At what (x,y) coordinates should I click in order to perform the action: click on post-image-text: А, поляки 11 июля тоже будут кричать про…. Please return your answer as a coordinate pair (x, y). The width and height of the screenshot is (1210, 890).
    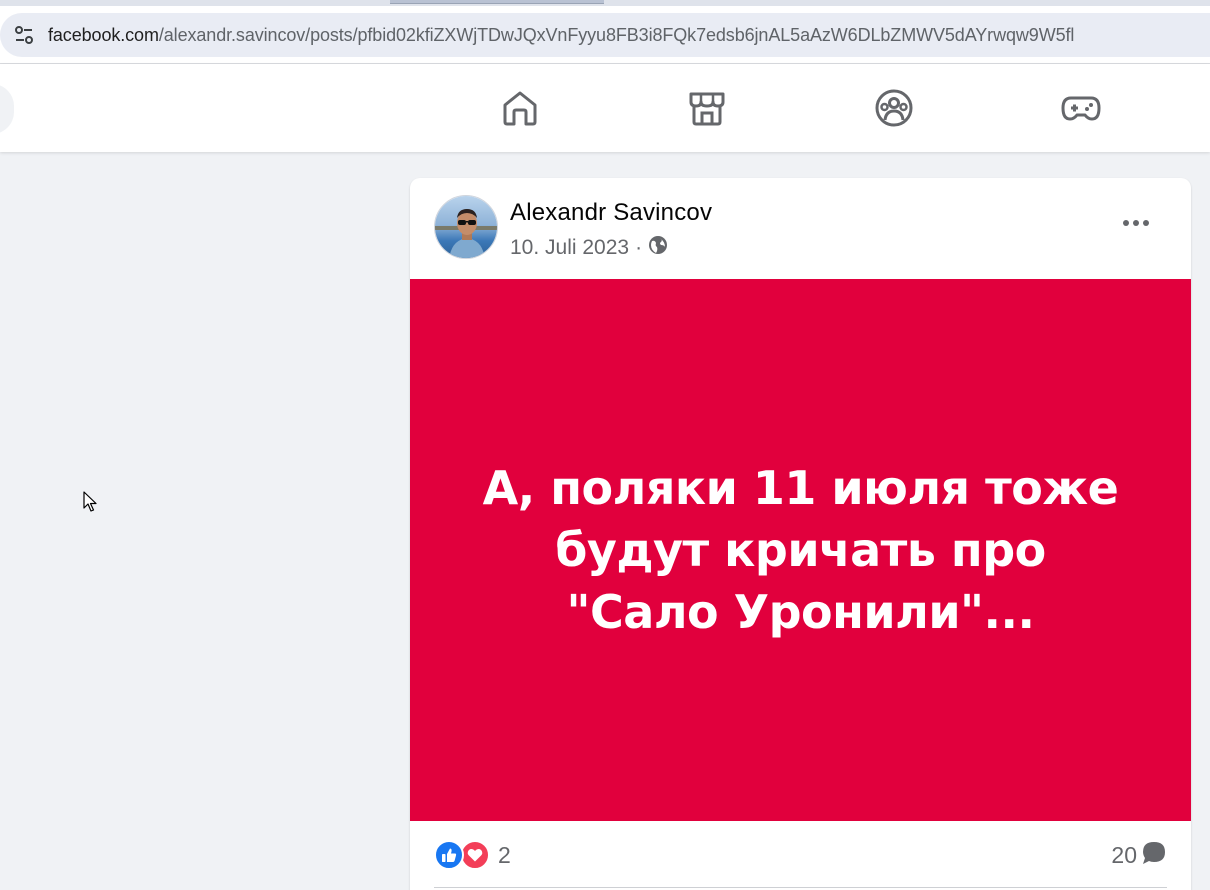
    Looking at the image, I should click on (800, 550).